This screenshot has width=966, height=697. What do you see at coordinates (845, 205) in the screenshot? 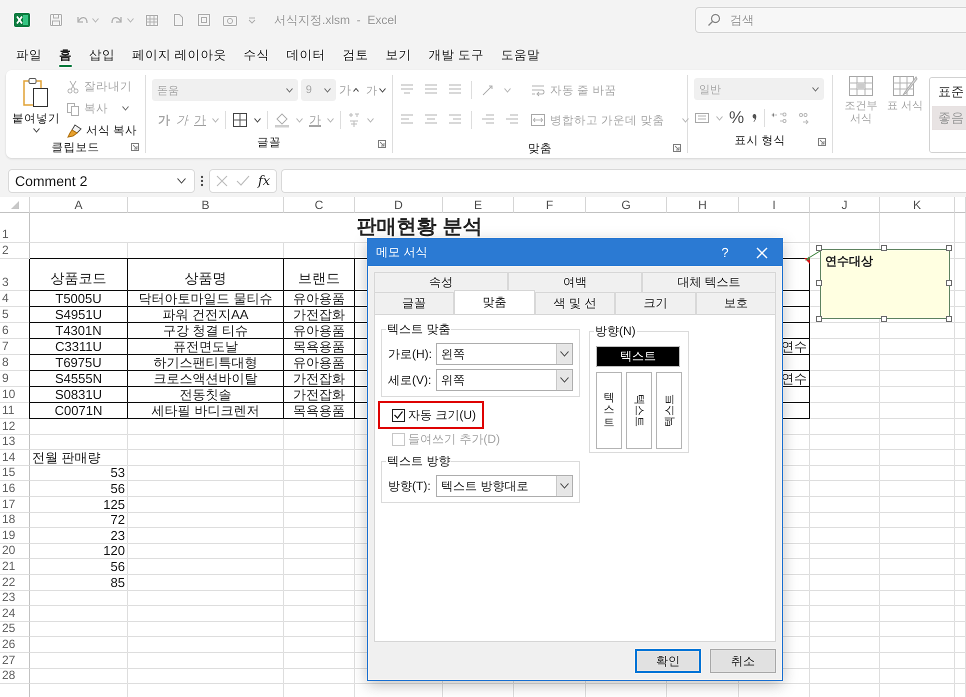
I see `column-header: J` at bounding box center [845, 205].